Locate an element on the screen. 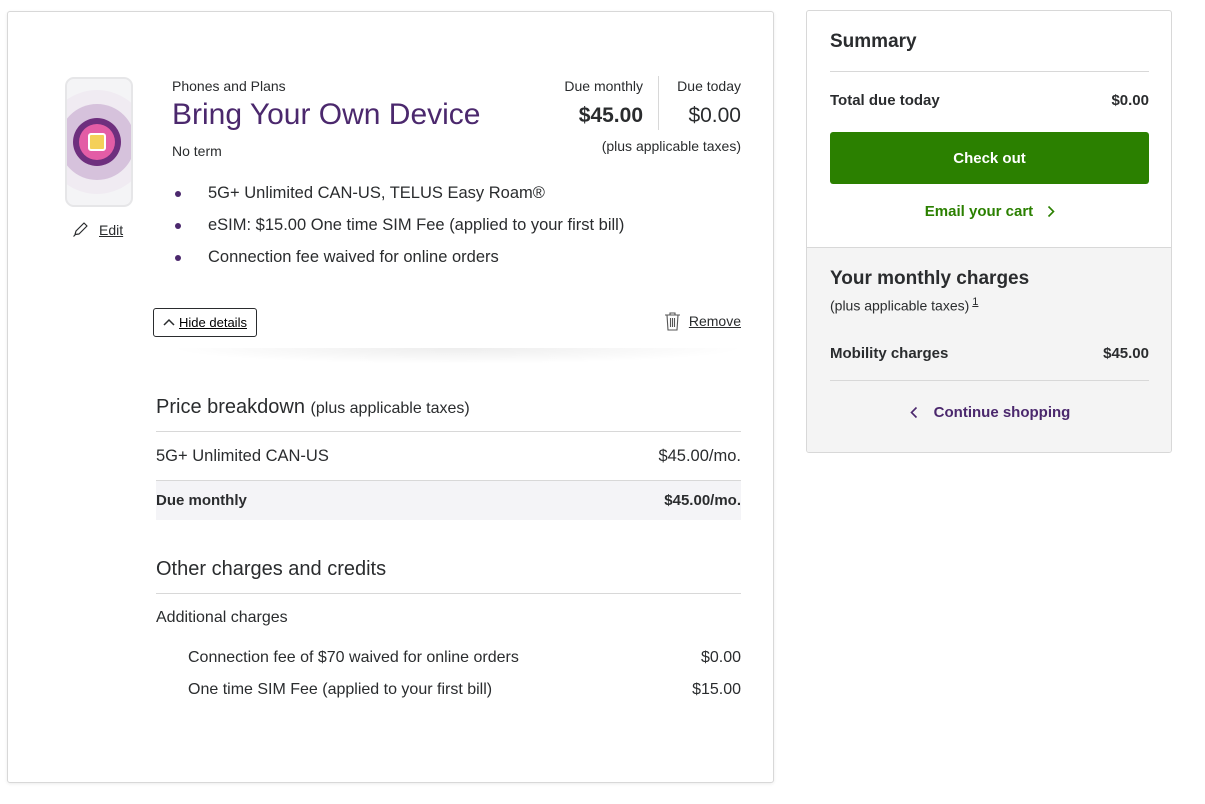 Image resolution: width=1205 pixels, height=804 pixels. term-label: No term is located at coordinates (197, 151).